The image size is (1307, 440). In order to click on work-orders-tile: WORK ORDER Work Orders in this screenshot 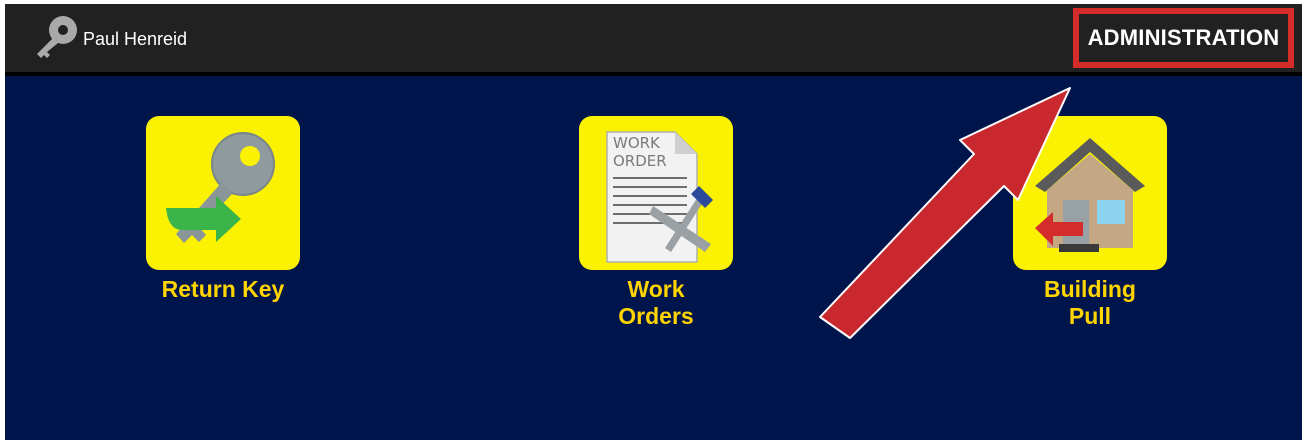, I will do `click(656, 223)`.